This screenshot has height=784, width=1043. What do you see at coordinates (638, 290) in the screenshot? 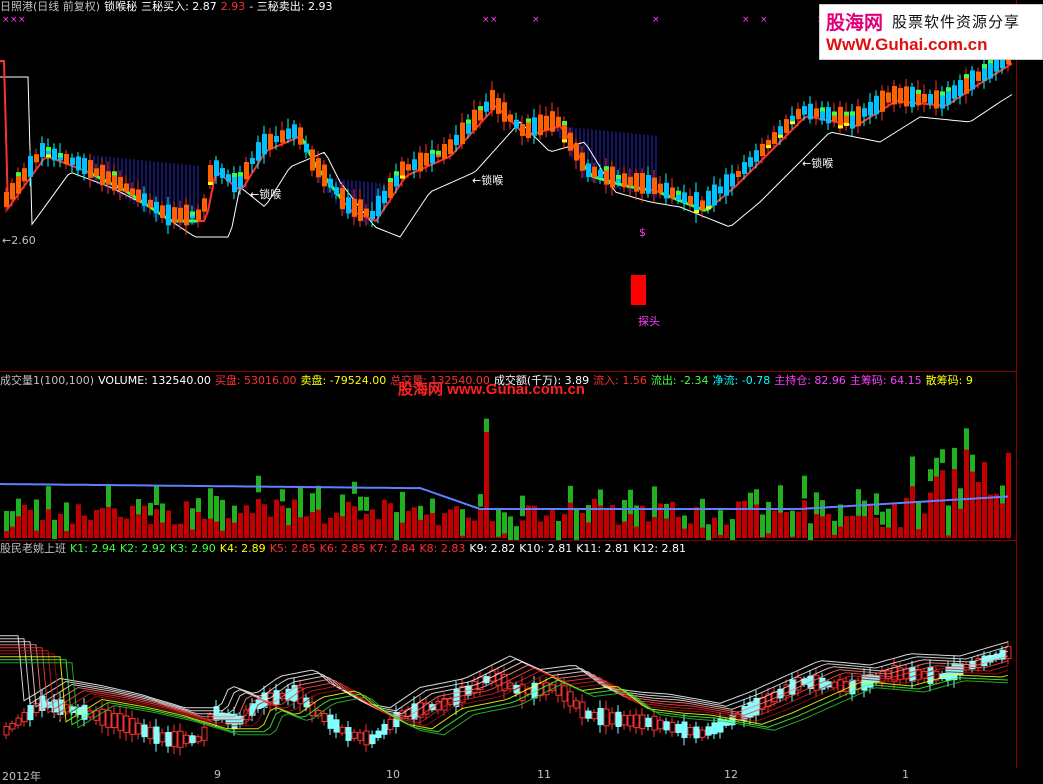
I see `probe-signal-bar` at bounding box center [638, 290].